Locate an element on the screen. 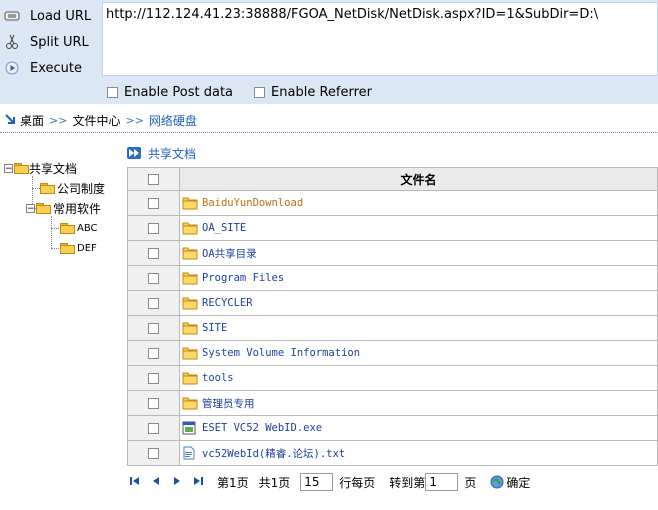  folder-open-icon is located at coordinates (43, 208).